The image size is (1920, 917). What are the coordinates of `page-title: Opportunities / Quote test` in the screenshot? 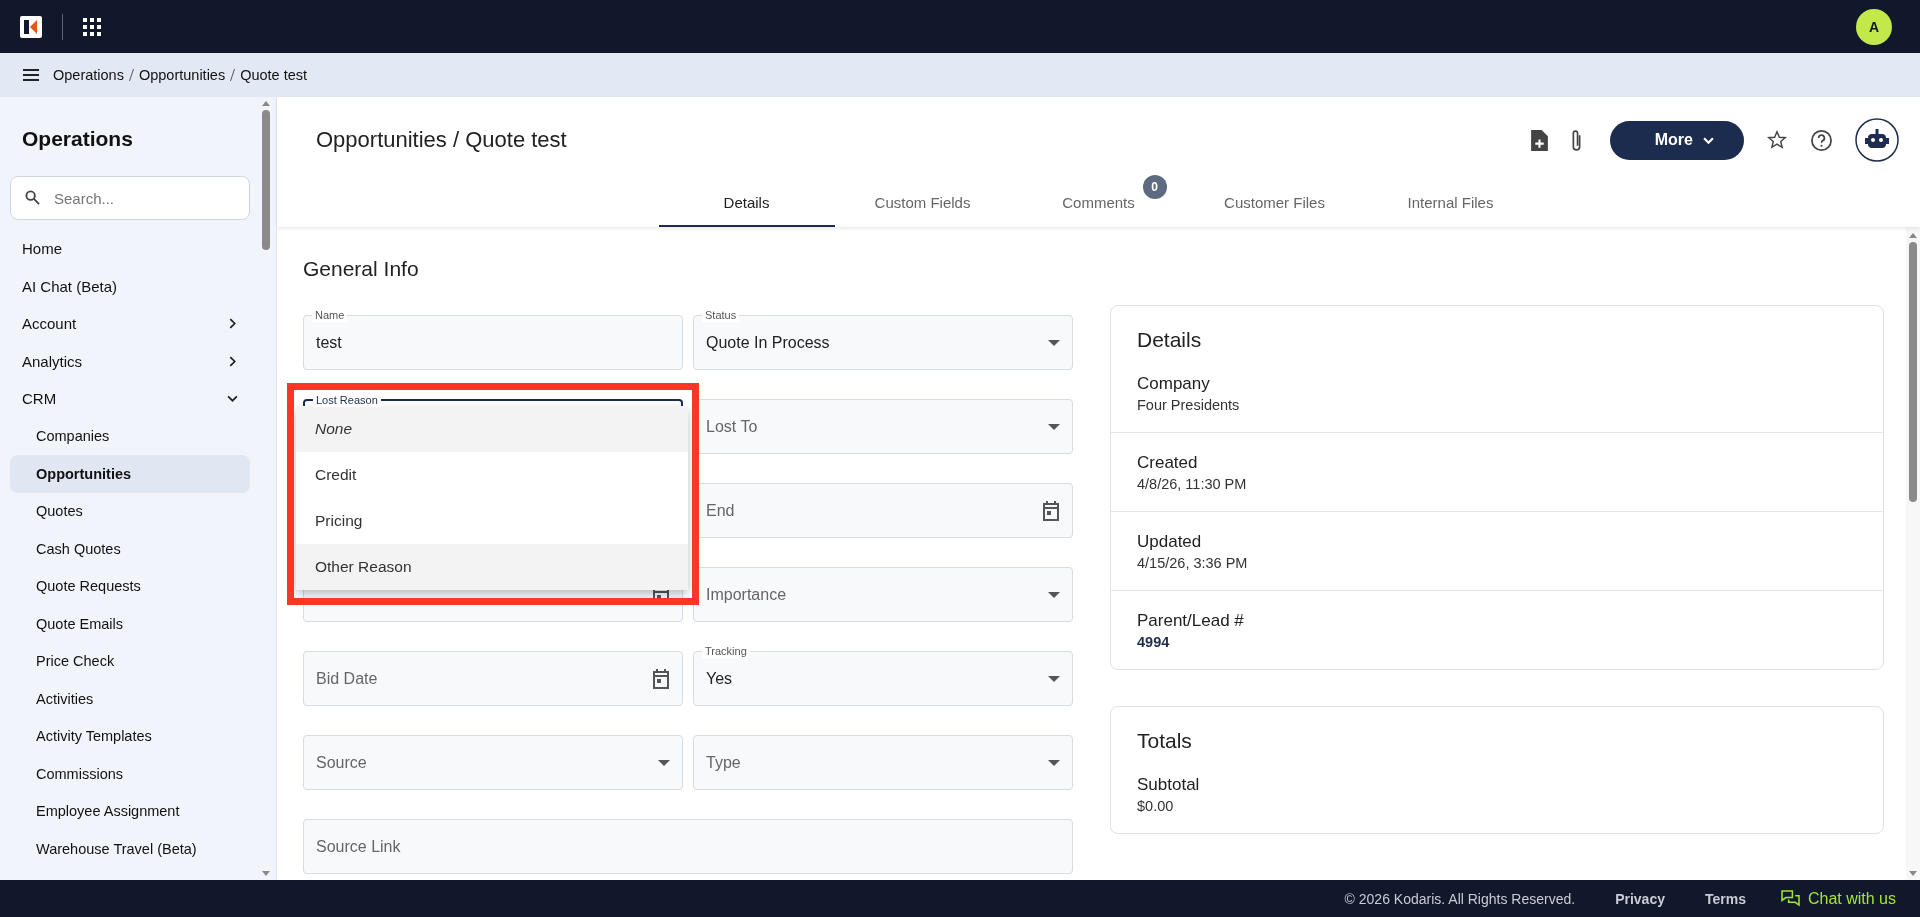 It's located at (441, 140).